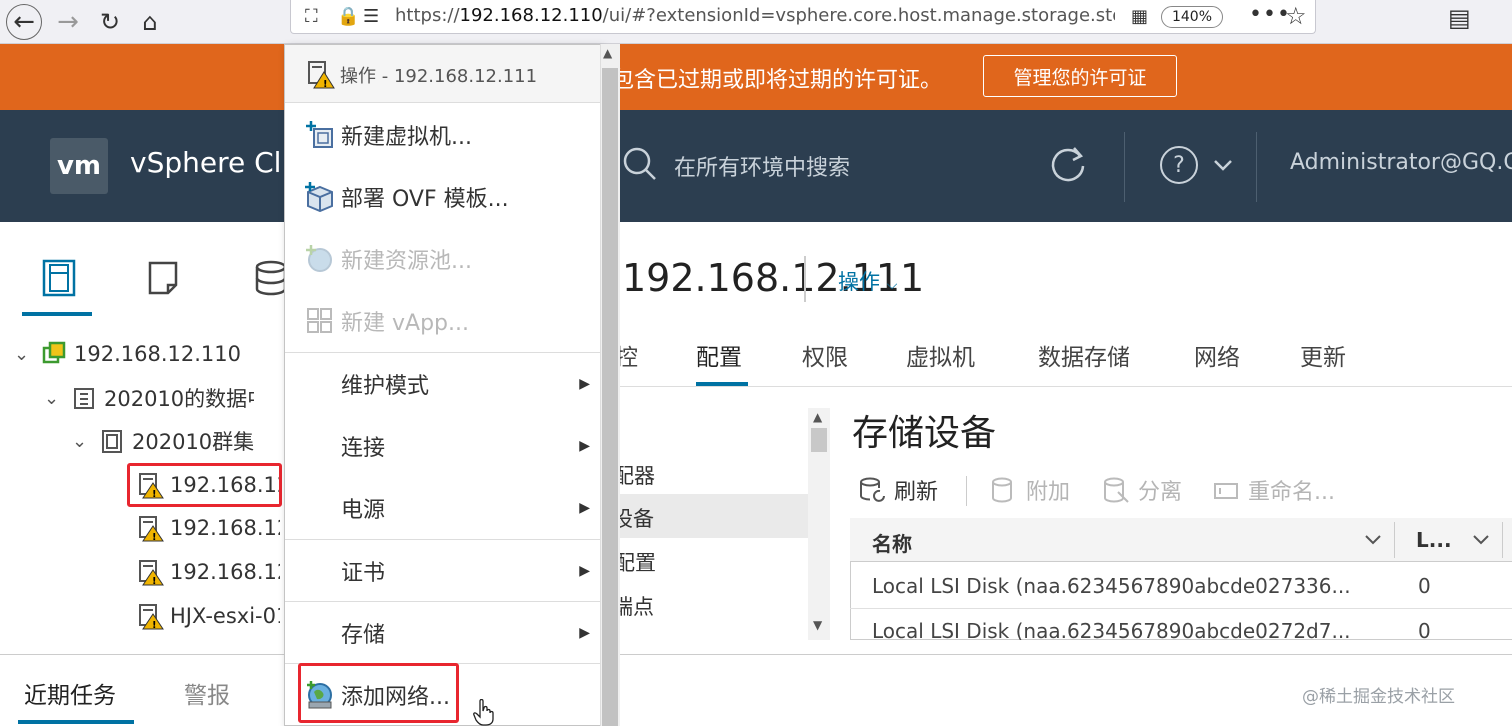  What do you see at coordinates (59, 278) in the screenshot?
I see `hosts-clusters-tab-icon` at bounding box center [59, 278].